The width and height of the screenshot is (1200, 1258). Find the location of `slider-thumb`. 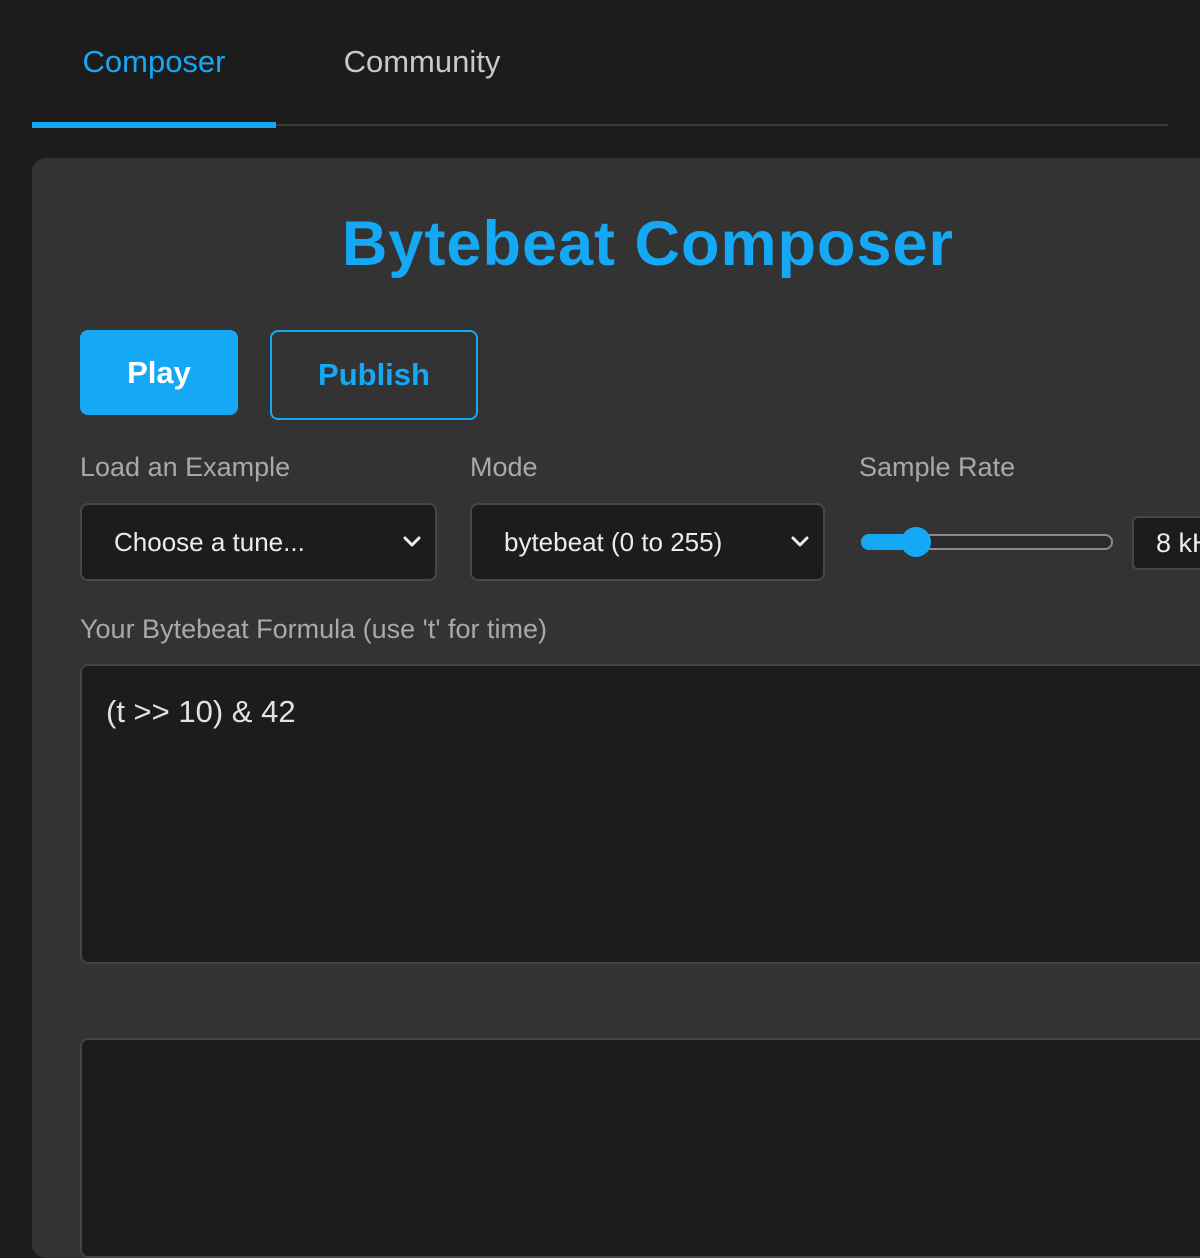

slider-thumb is located at coordinates (915, 542).